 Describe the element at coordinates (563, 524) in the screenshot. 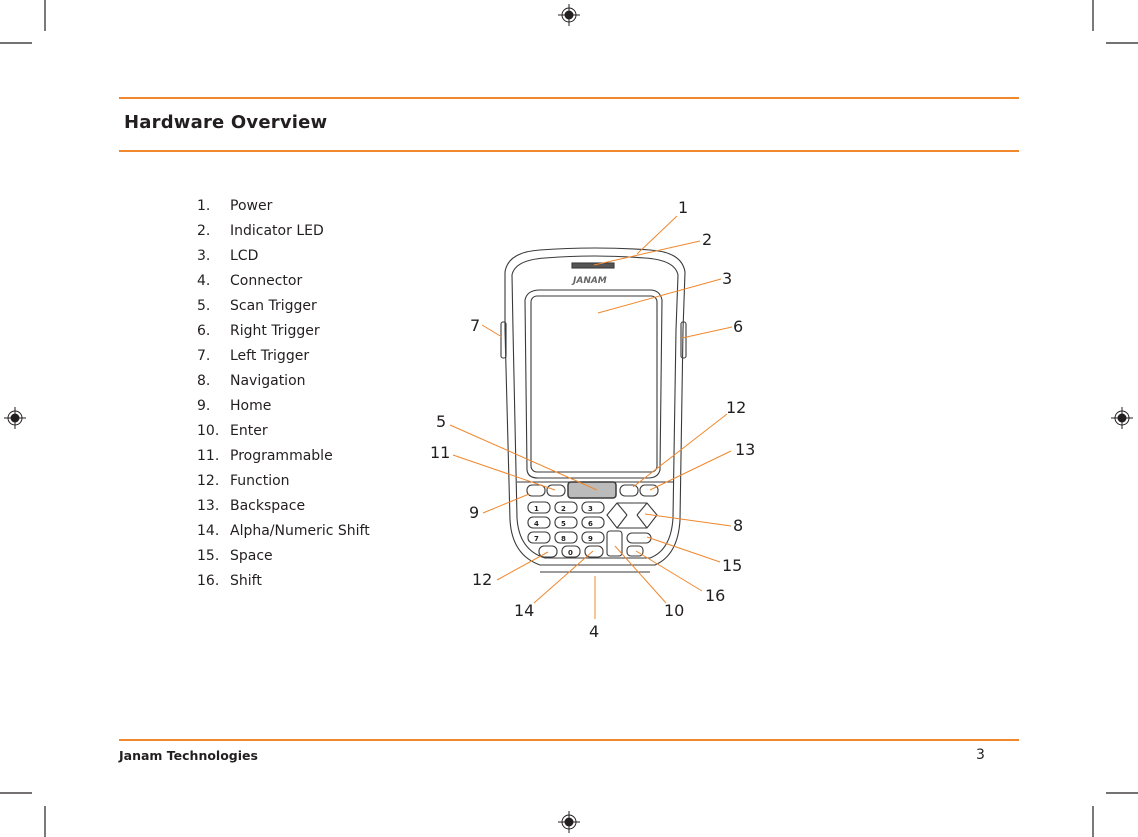

I see `svg-text: 5` at that location.